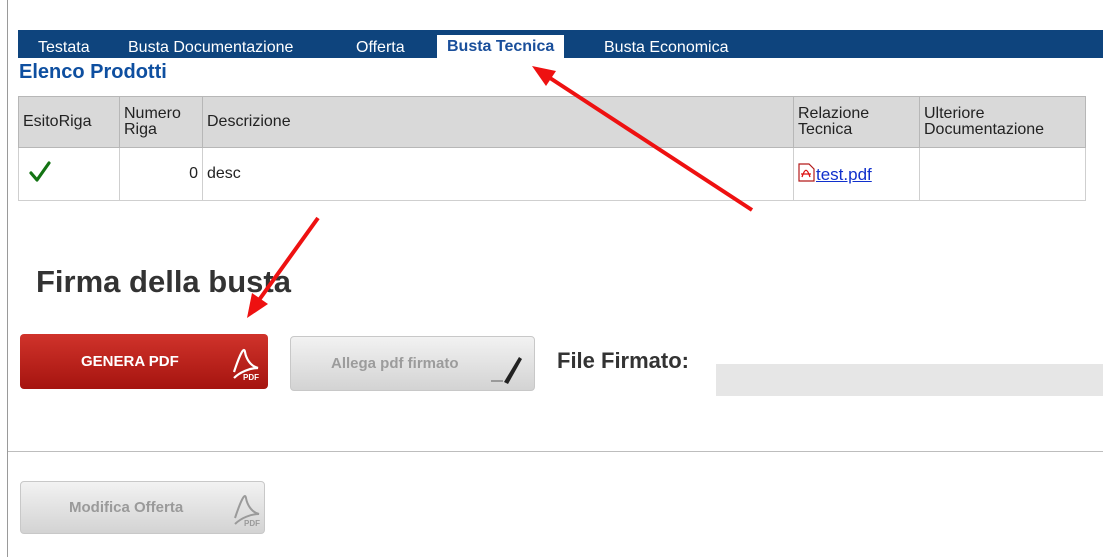 The height and width of the screenshot is (557, 1103). Describe the element at coordinates (909, 380) in the screenshot. I see `file-firmato-field` at that location.